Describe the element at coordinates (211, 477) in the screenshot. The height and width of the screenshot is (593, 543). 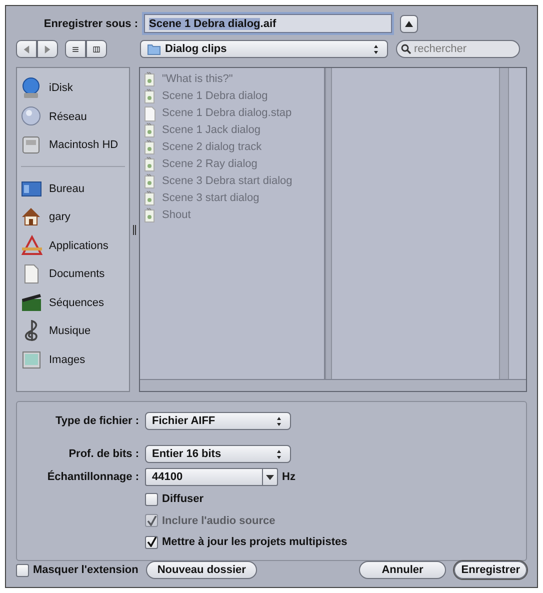
I see `sample-rate-combo: 44100` at that location.